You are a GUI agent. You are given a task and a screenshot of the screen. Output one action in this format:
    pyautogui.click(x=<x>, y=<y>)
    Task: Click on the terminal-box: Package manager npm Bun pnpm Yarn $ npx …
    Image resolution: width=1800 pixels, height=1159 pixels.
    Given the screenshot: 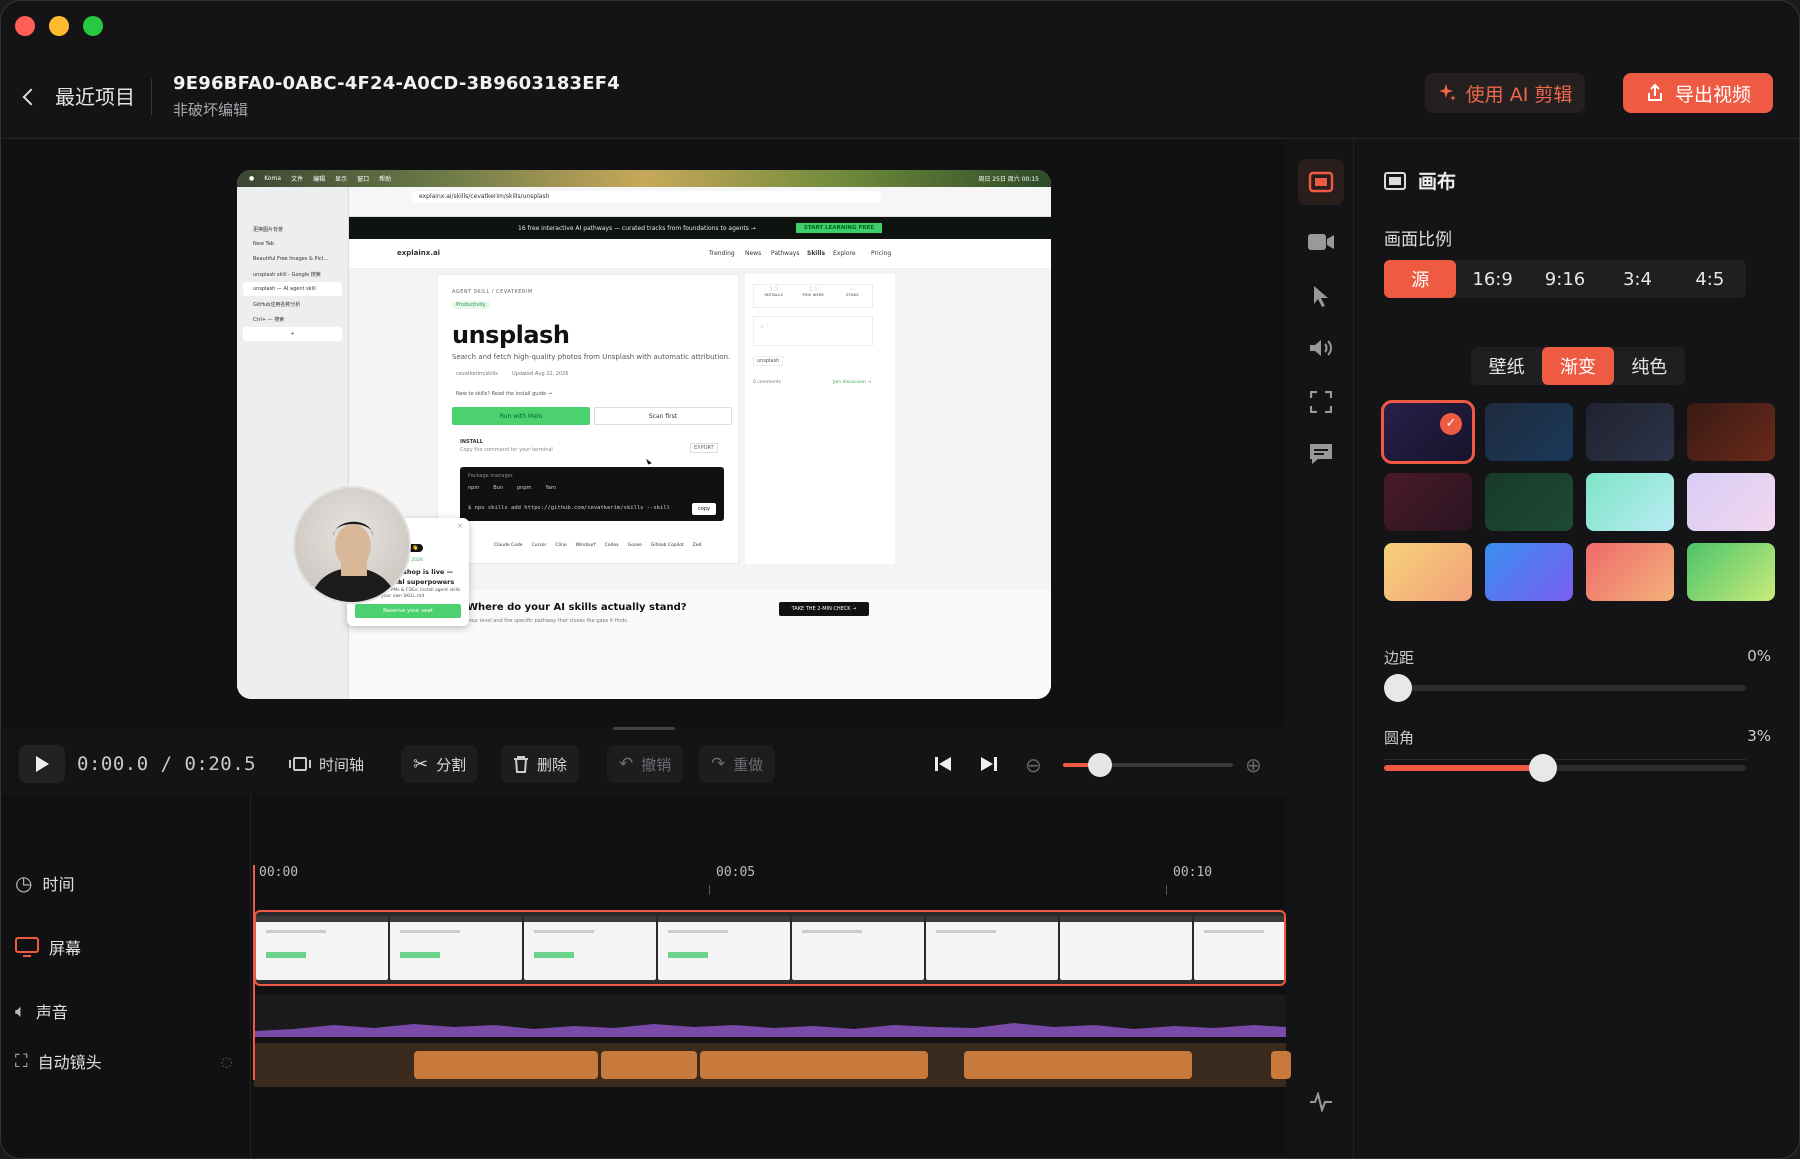 What is the action you would take?
    pyautogui.click(x=592, y=494)
    